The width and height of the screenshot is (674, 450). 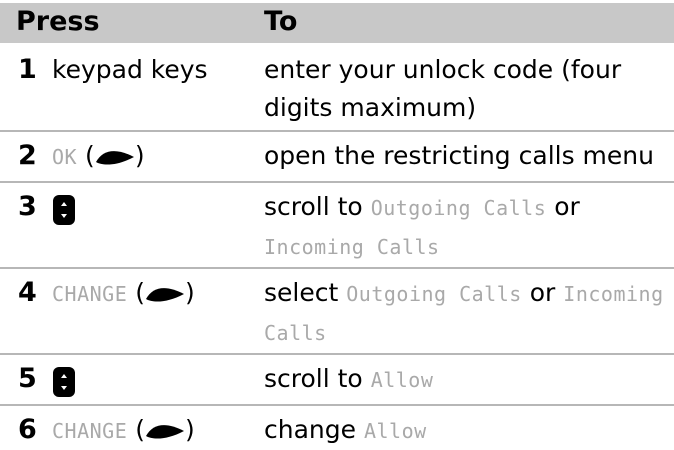 What do you see at coordinates (337, 23) in the screenshot?
I see `table-header: Press To` at bounding box center [337, 23].